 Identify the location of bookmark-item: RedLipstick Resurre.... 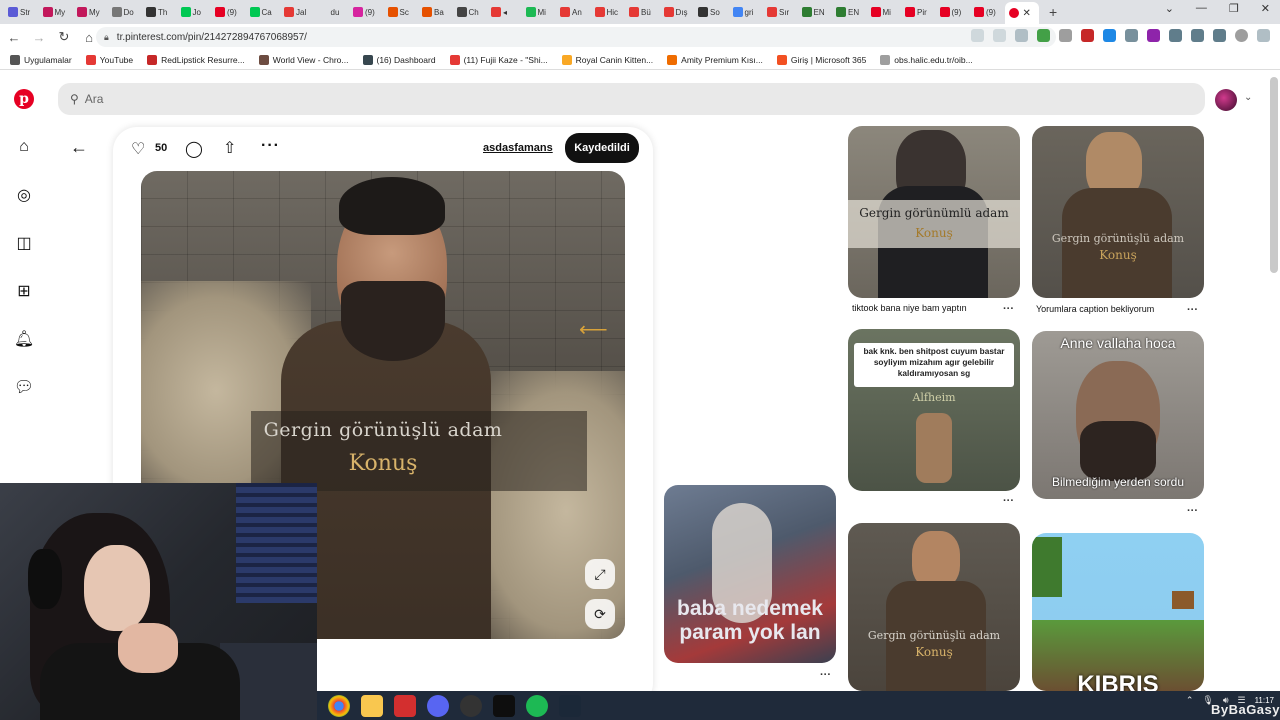
(196, 59).